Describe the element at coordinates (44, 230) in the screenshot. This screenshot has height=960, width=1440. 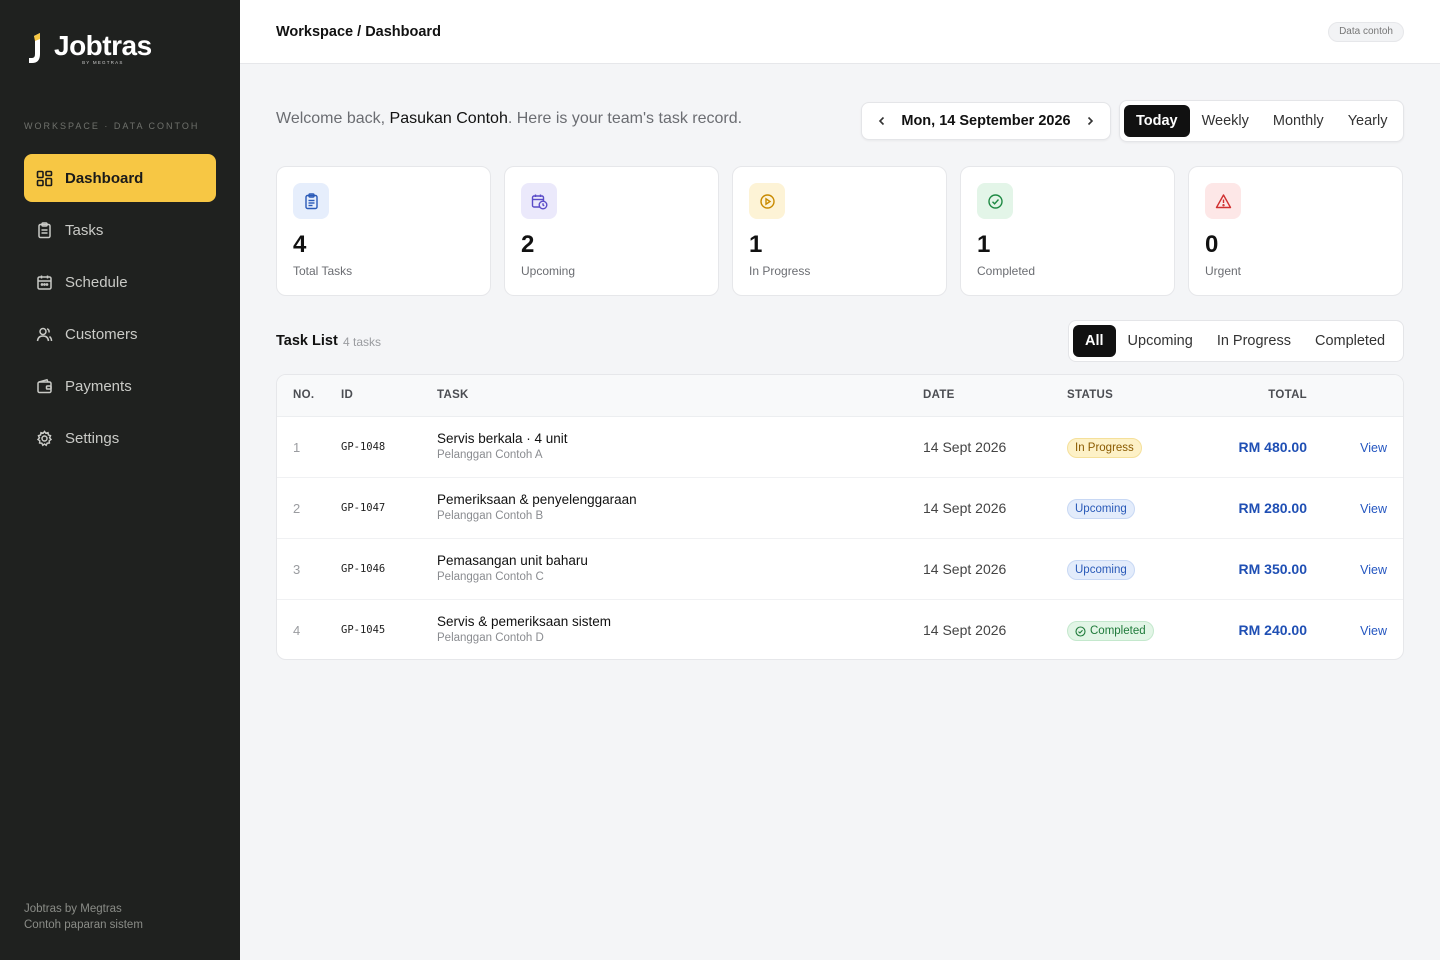
I see `clipboard-icon` at that location.